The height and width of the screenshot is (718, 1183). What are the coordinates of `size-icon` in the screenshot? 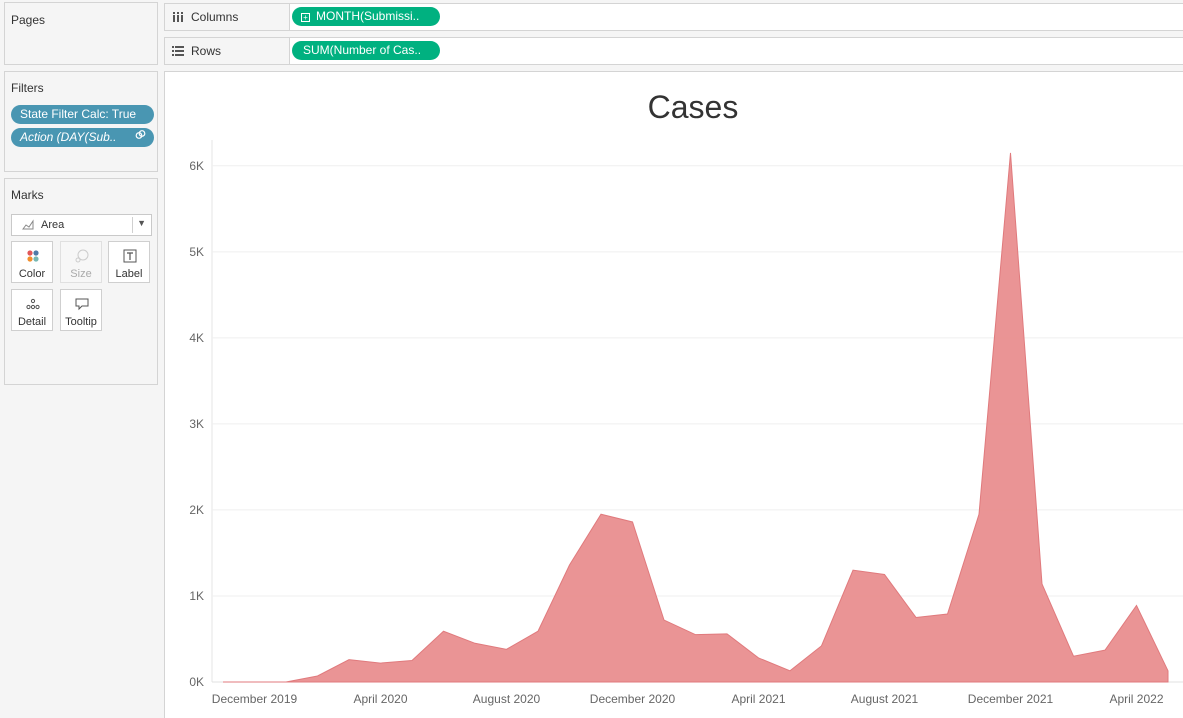 It's located at (82, 256).